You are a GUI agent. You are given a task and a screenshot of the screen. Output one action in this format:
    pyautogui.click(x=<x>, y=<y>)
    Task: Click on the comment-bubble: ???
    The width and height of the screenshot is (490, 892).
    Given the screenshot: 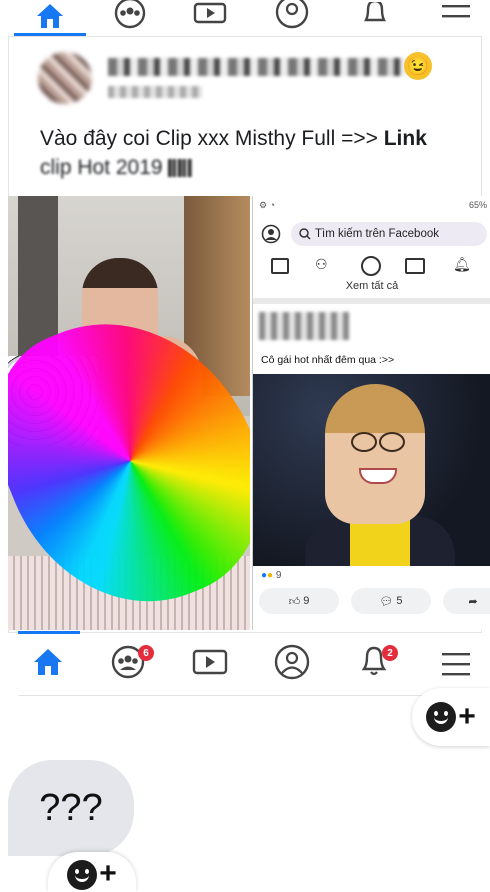 What is the action you would take?
    pyautogui.click(x=71, y=808)
    